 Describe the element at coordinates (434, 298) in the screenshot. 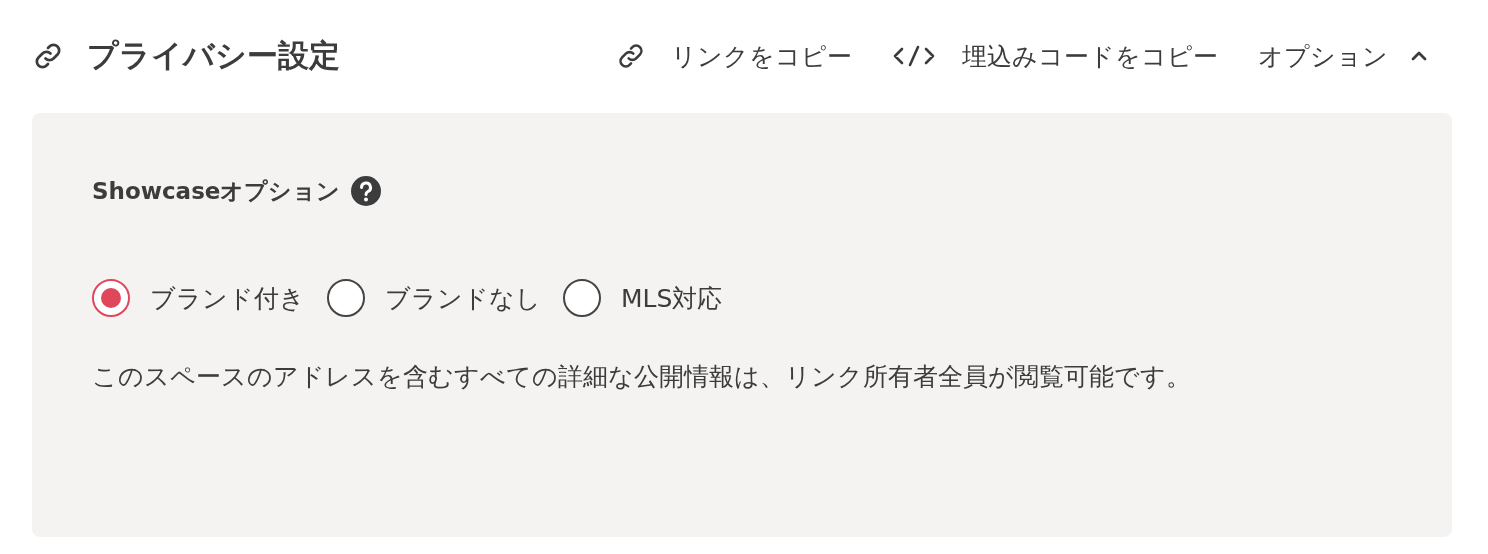

I see `radio-option: ブランドなし` at that location.